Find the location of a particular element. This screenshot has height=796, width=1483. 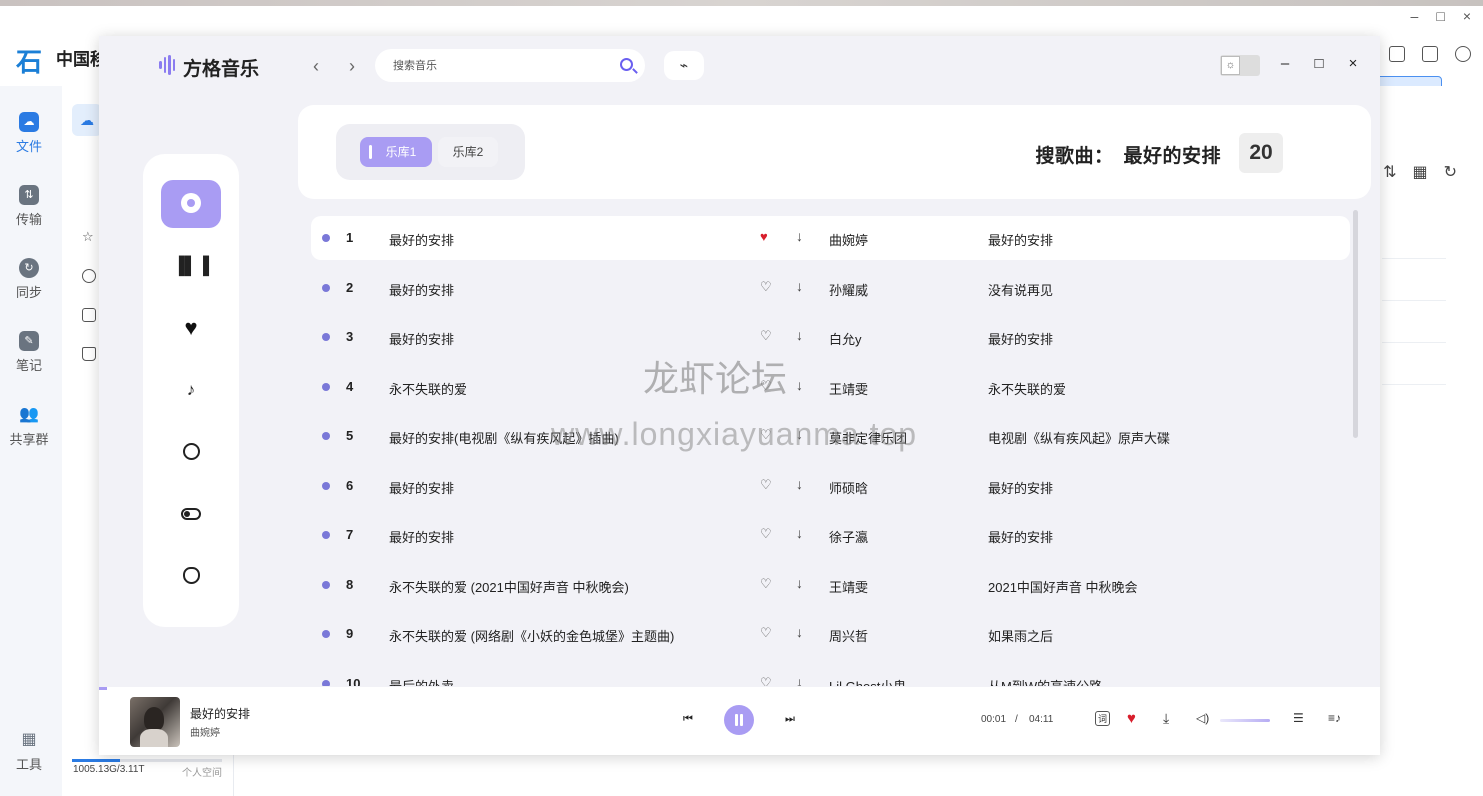

search-icon is located at coordinates (626, 64).